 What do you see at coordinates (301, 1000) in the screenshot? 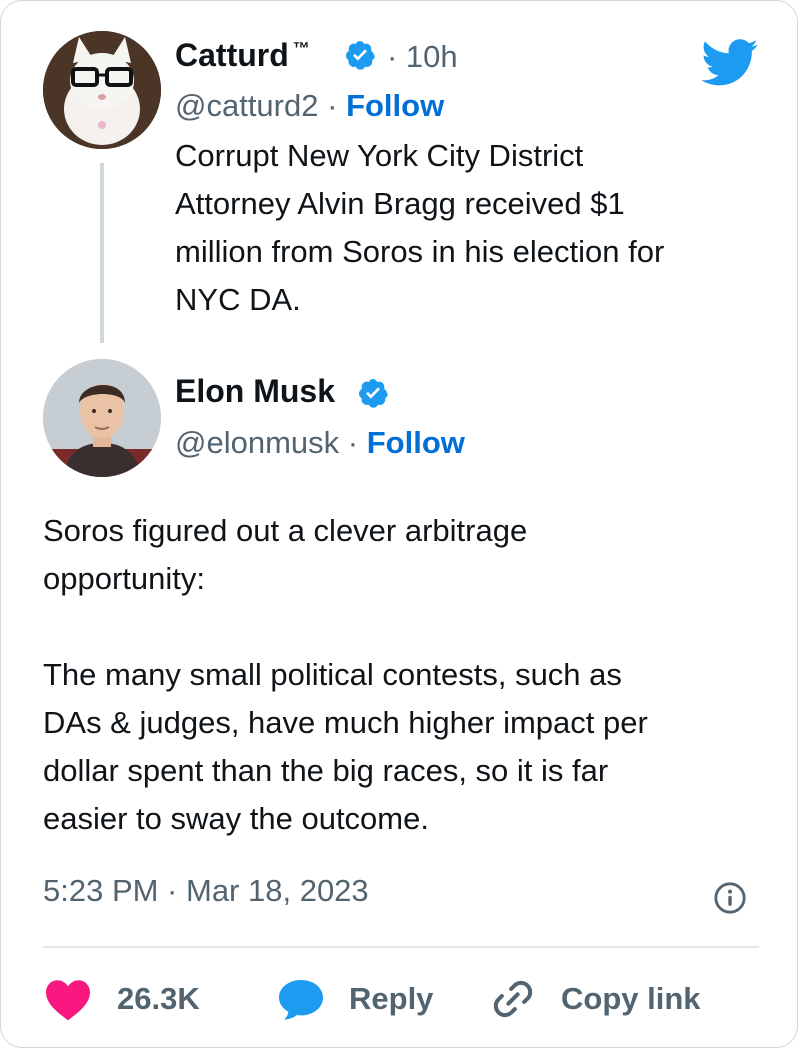
I see `reply-bubble-icon` at bounding box center [301, 1000].